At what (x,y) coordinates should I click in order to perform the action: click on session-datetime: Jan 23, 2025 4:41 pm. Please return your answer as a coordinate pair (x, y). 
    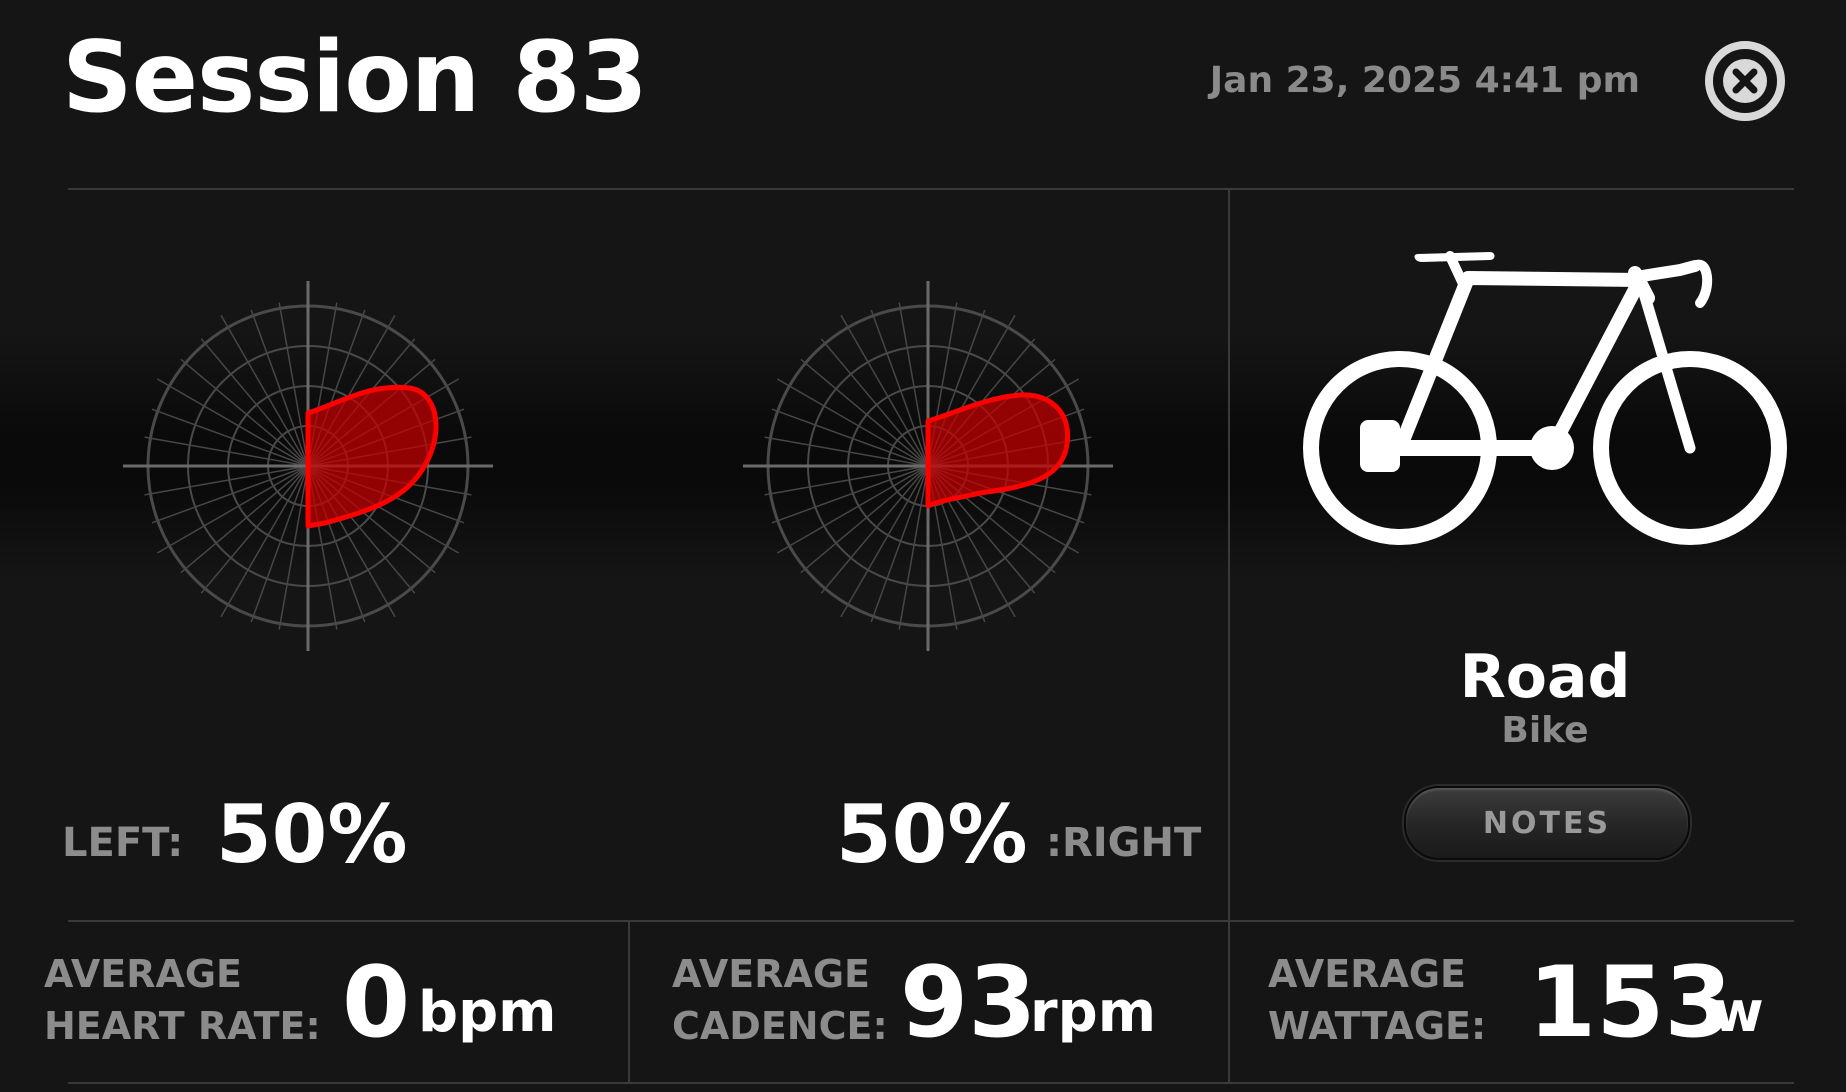
    Looking at the image, I should click on (1424, 80).